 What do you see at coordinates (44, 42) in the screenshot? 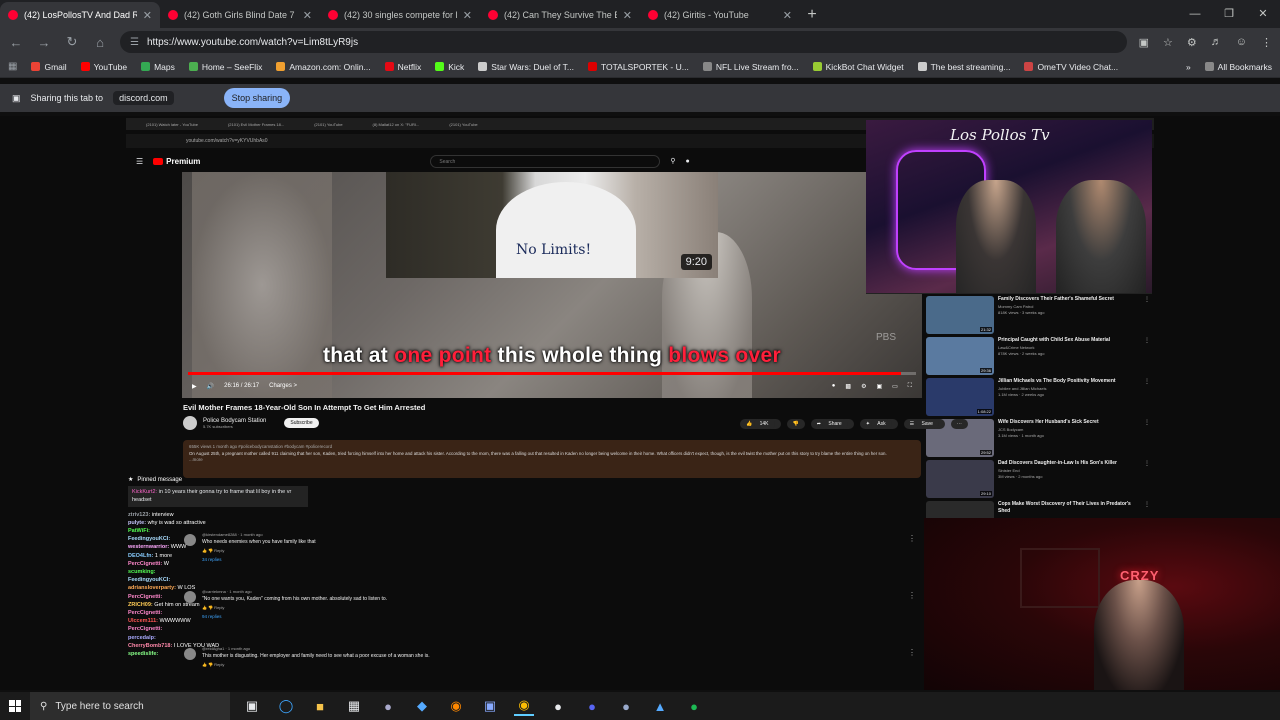
I see `forward-icon: →` at bounding box center [44, 42].